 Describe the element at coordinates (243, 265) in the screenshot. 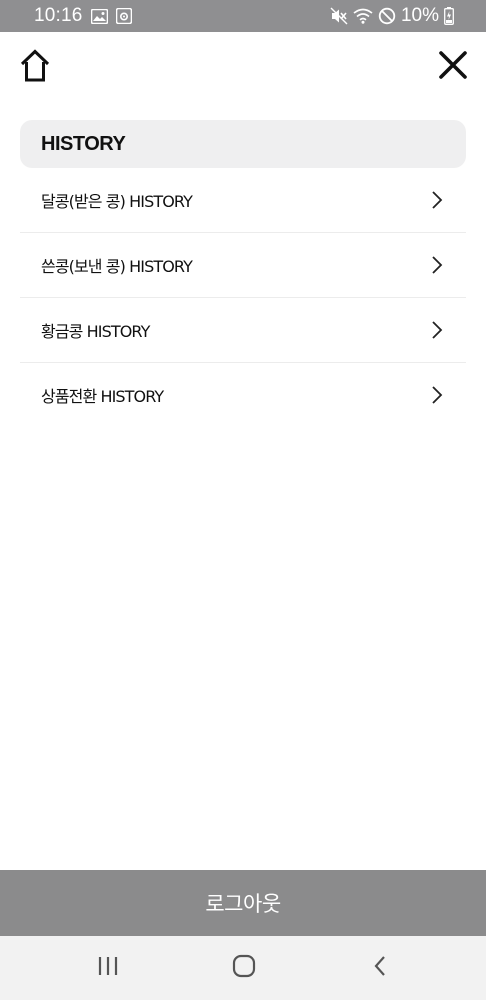

I see `menu-item-sent-history: 쓴콩(보낸 콩) HISTORY` at that location.